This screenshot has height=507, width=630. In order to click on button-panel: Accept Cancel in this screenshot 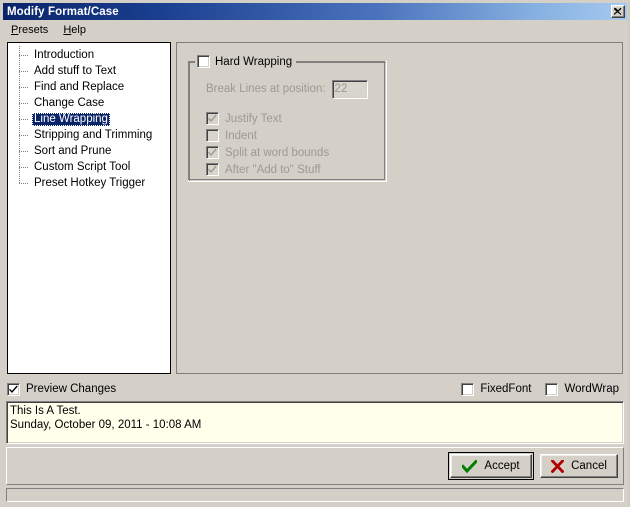, I will do `click(315, 466)`.